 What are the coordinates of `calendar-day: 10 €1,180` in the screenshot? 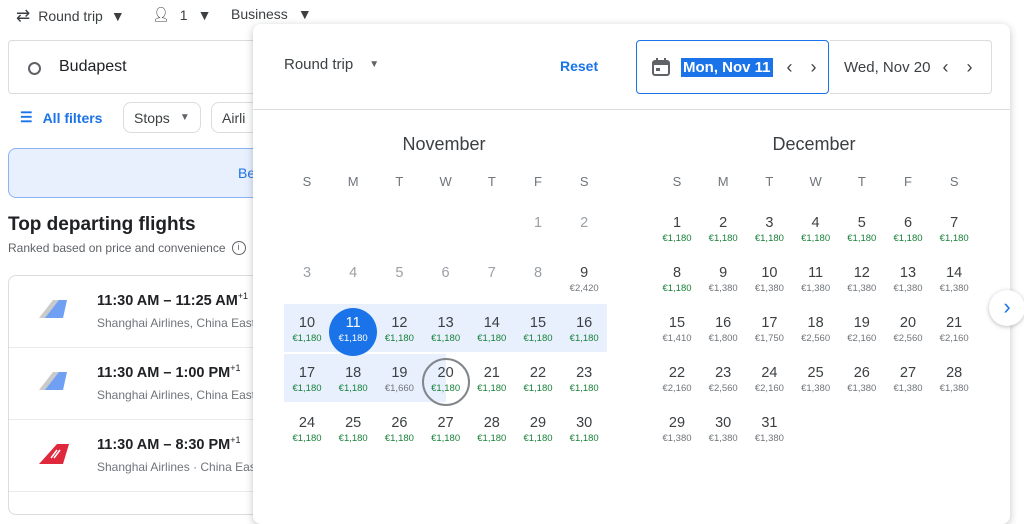 It's located at (307, 334).